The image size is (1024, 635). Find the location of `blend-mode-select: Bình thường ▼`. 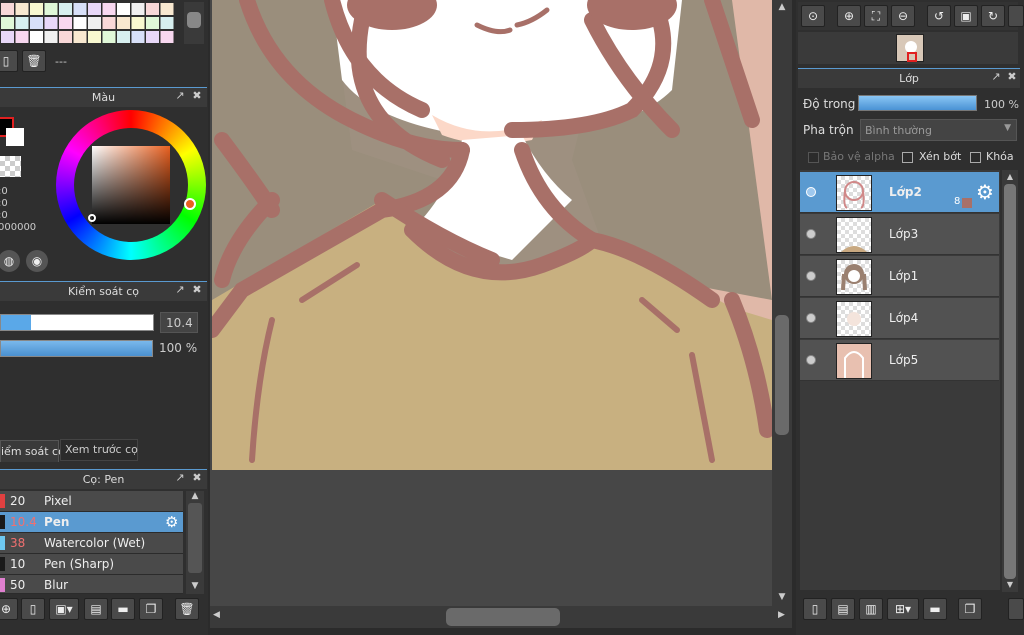

blend-mode-select: Bình thường ▼ is located at coordinates (938, 130).